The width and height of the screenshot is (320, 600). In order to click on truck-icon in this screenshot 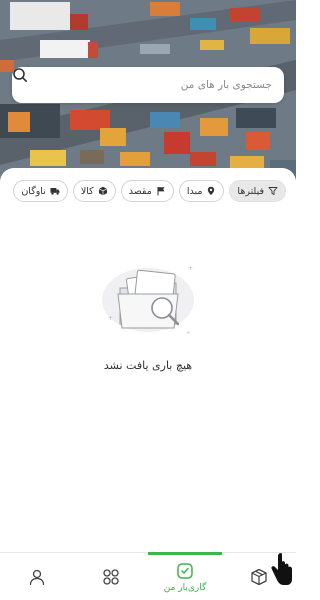, I will do `click(55, 191)`.